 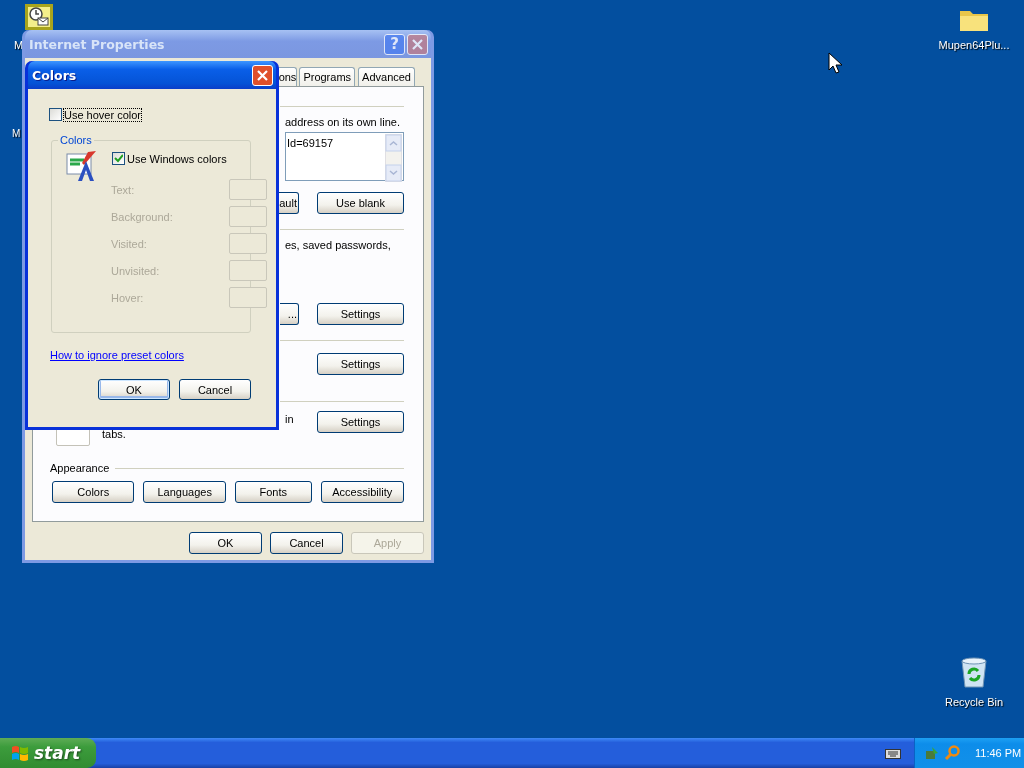 I want to click on checkbox-label: Use Windows colors, so click(x=177, y=158).